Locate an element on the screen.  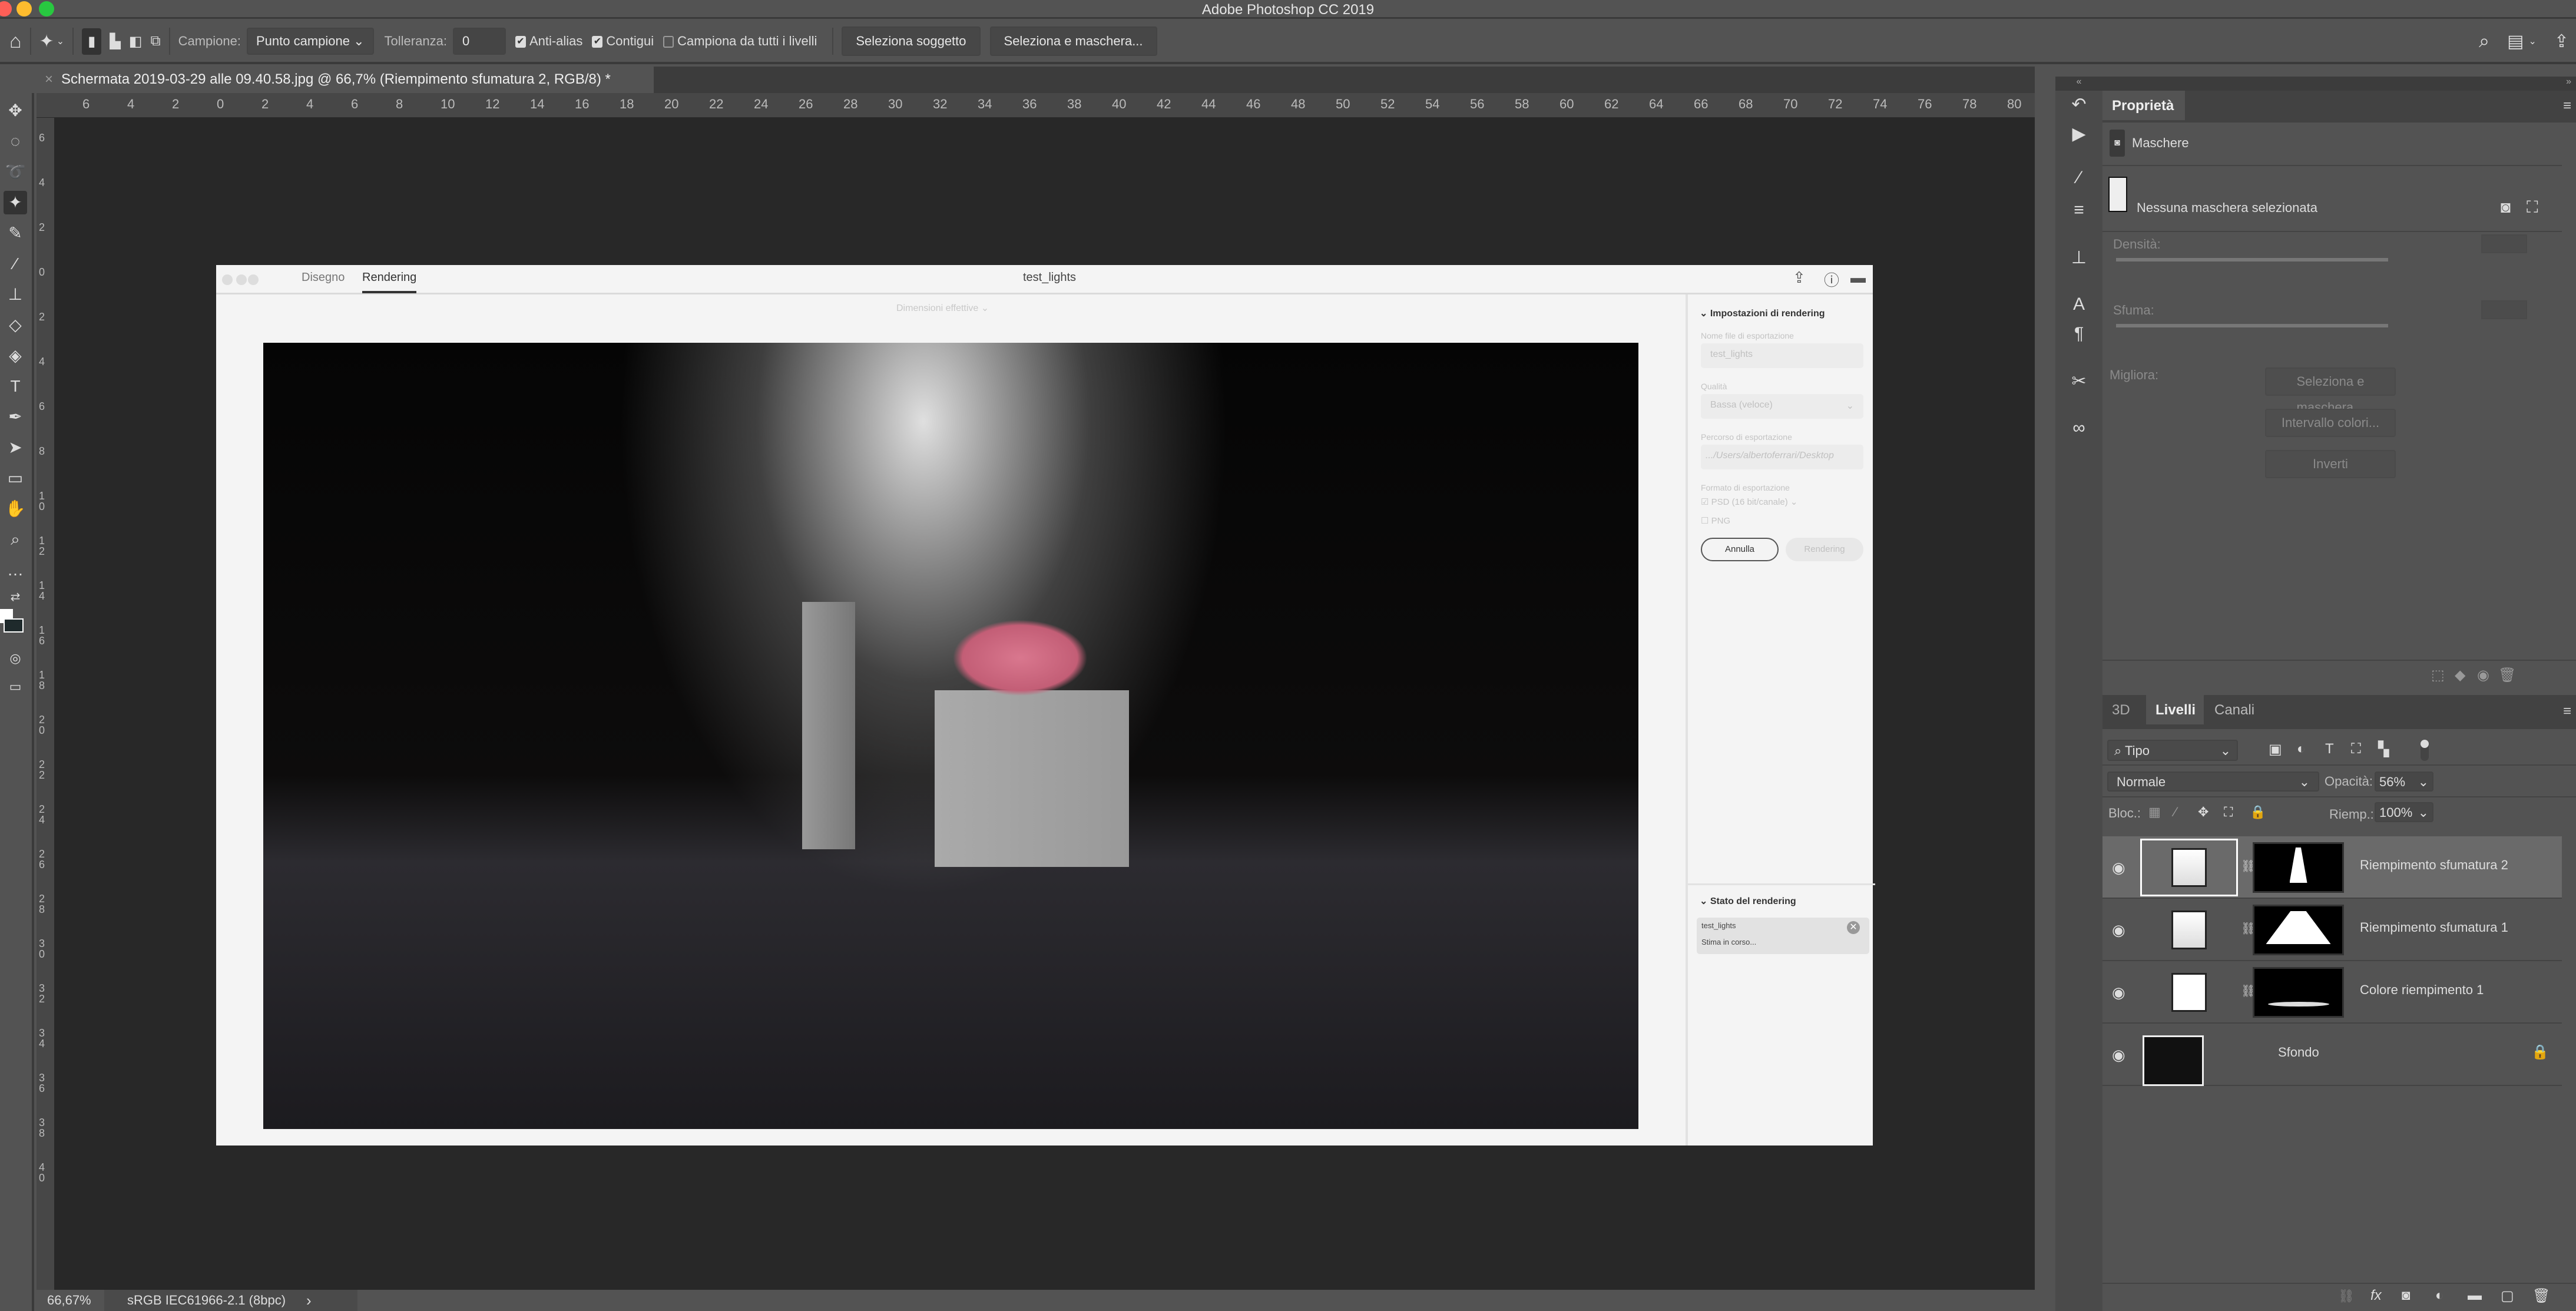
apply-mask-icon: ◆ is located at coordinates (2460, 675).